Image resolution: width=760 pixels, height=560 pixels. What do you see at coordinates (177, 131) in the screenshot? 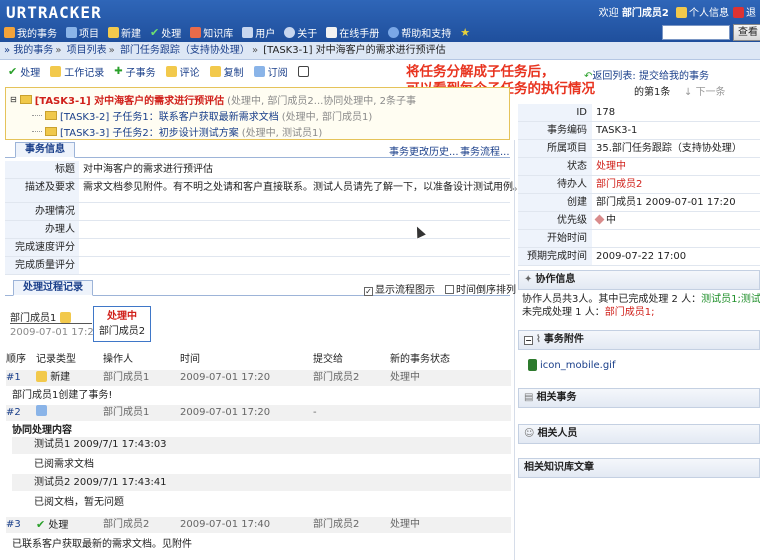
I see `tree-child-task: [TASK3-3] 子任务2：初步设计测试方案 (处理中, 测试员1)` at bounding box center [177, 131].